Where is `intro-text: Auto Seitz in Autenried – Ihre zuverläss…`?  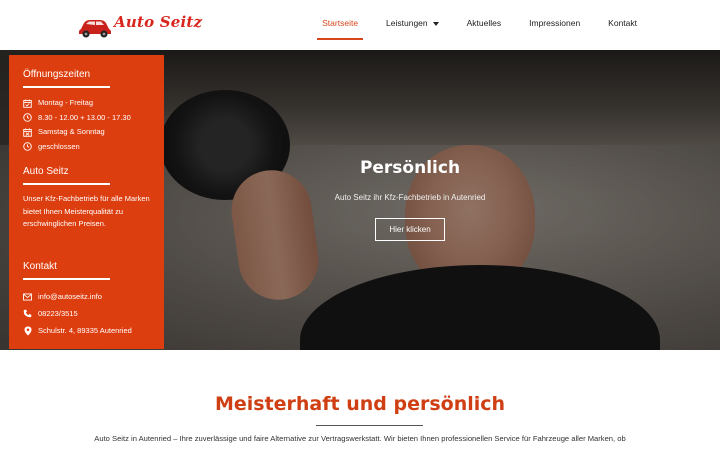 intro-text: Auto Seitz in Autenried – Ihre zuverläss… is located at coordinates (360, 438).